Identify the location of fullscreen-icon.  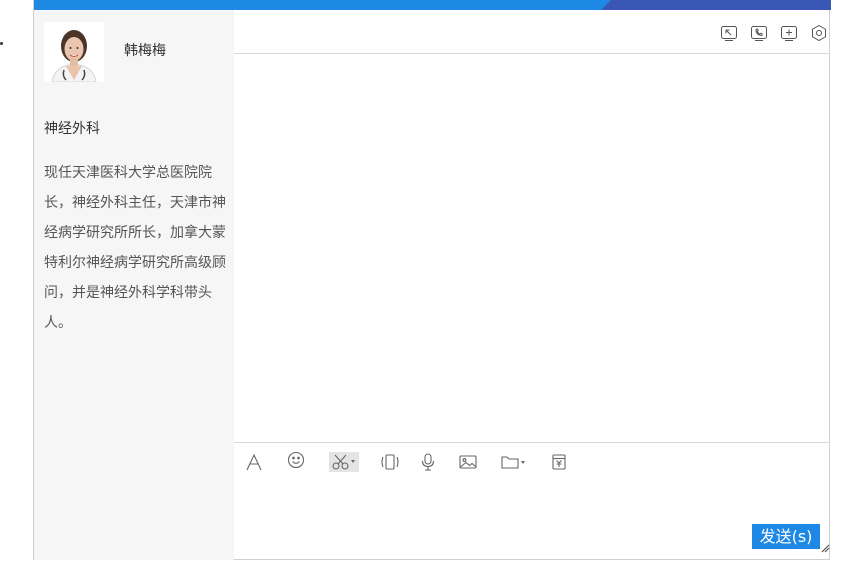
(729, 33).